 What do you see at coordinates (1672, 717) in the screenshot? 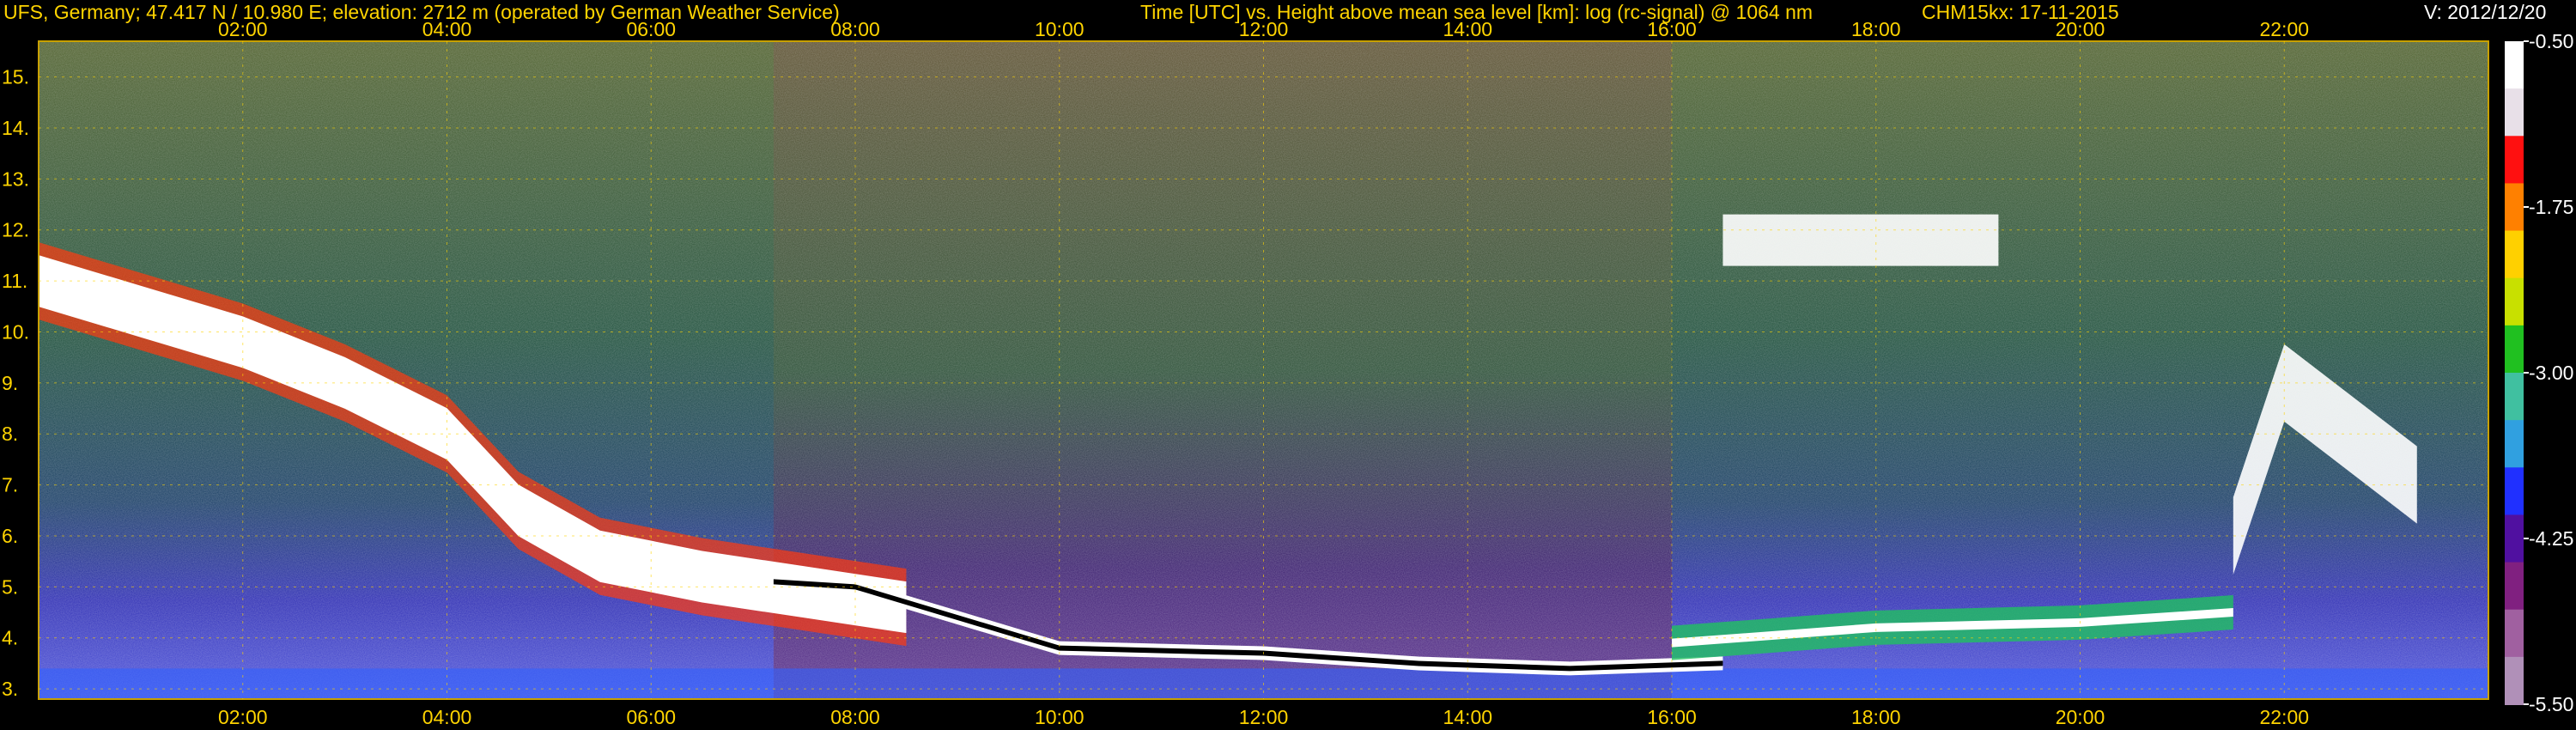
I see `x-tick-label-bottom: 16:00` at bounding box center [1672, 717].